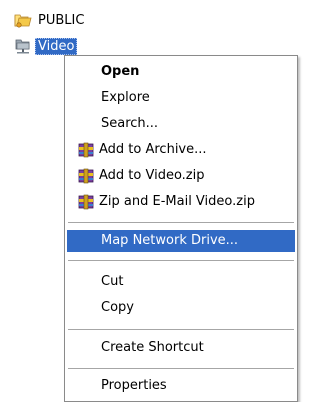 The width and height of the screenshot is (320, 402). What do you see at coordinates (152, 175) in the screenshot?
I see `menu-item-label: Add to Video.zip` at bounding box center [152, 175].